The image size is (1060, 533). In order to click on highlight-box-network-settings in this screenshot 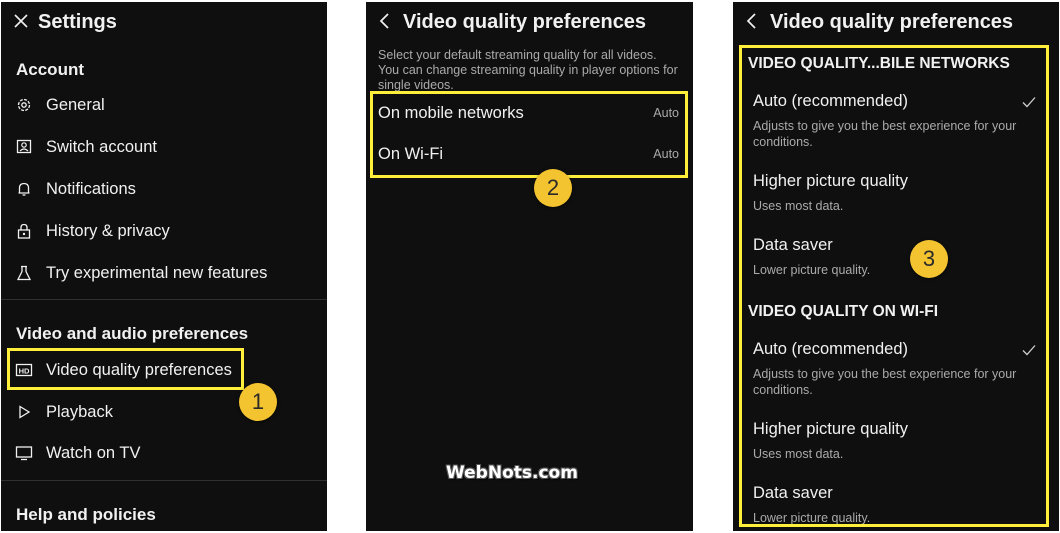, I will do `click(529, 134)`.